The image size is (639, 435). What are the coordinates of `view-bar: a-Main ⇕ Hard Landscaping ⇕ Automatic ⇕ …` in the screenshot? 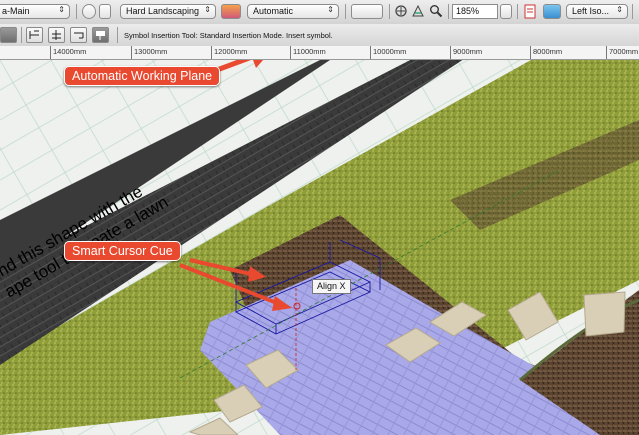 It's located at (319, 12).